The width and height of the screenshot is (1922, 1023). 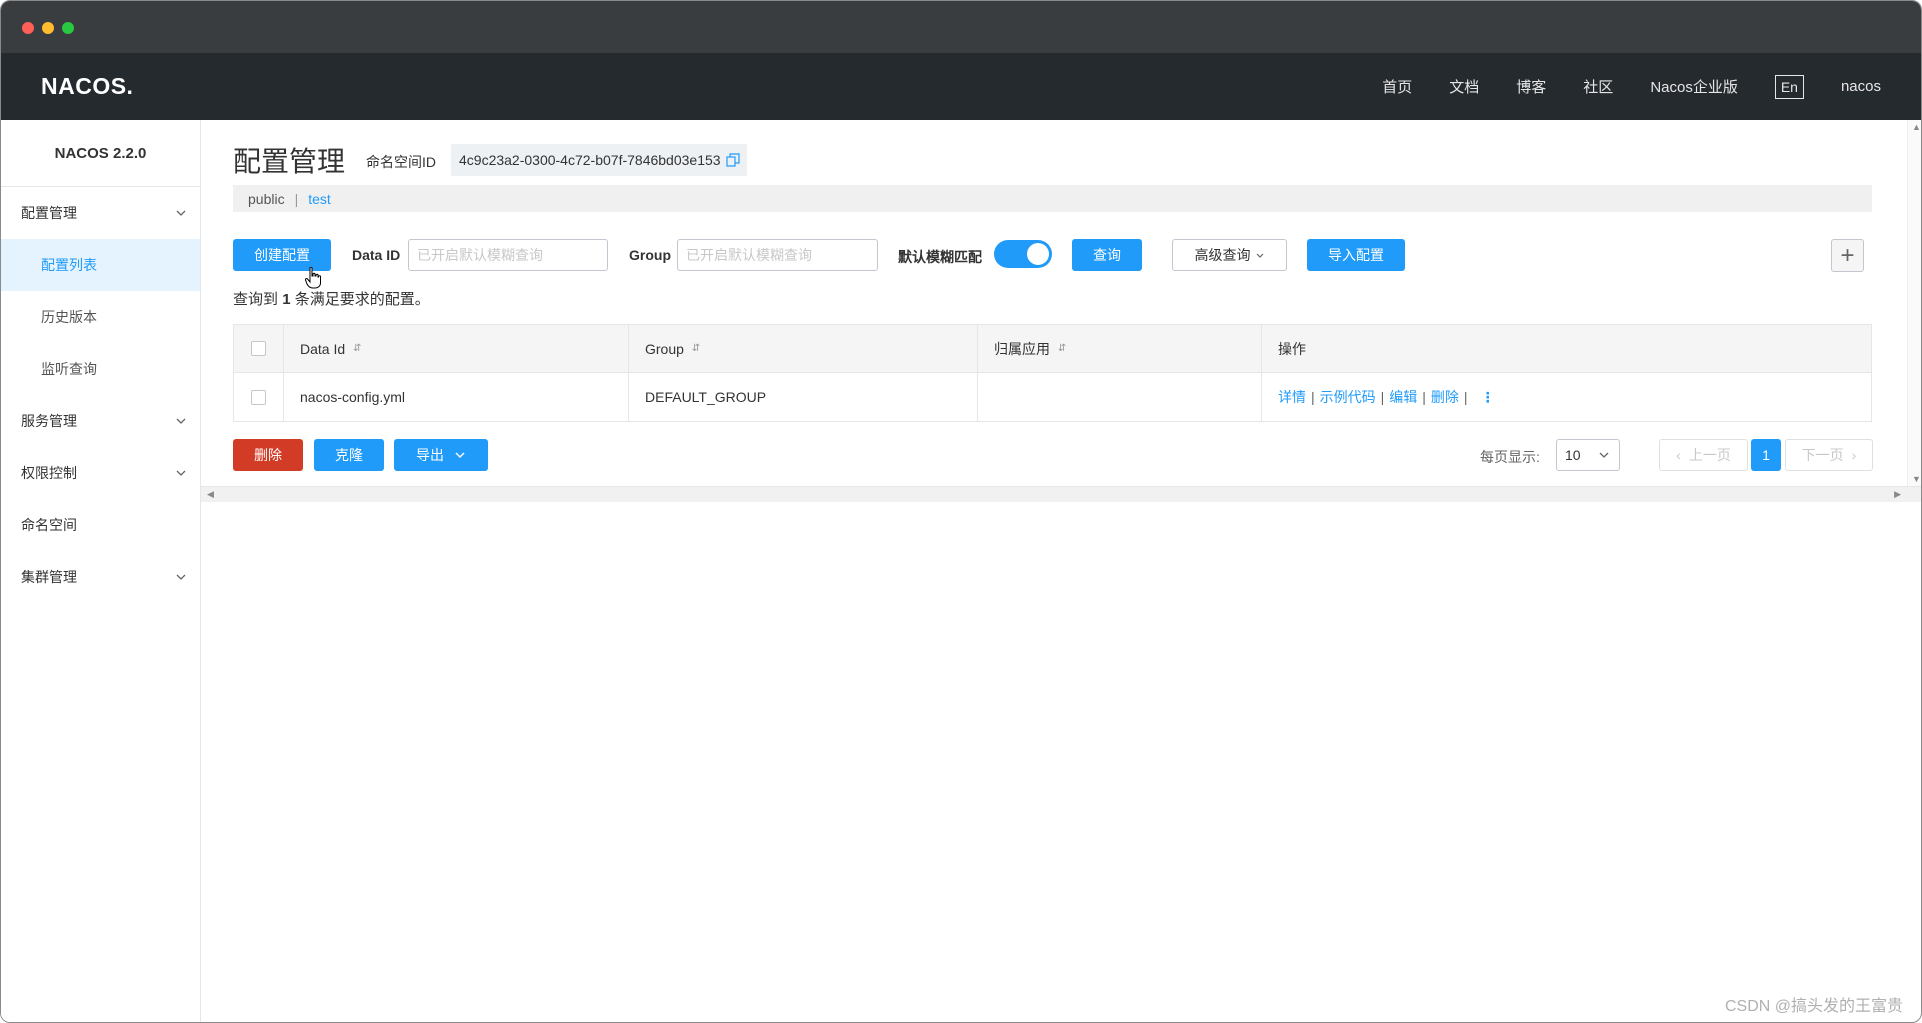 I want to click on namespace-id-chip: 4c9c23a2-0300-4c72-b07f-7846bd03e153, so click(x=599, y=160).